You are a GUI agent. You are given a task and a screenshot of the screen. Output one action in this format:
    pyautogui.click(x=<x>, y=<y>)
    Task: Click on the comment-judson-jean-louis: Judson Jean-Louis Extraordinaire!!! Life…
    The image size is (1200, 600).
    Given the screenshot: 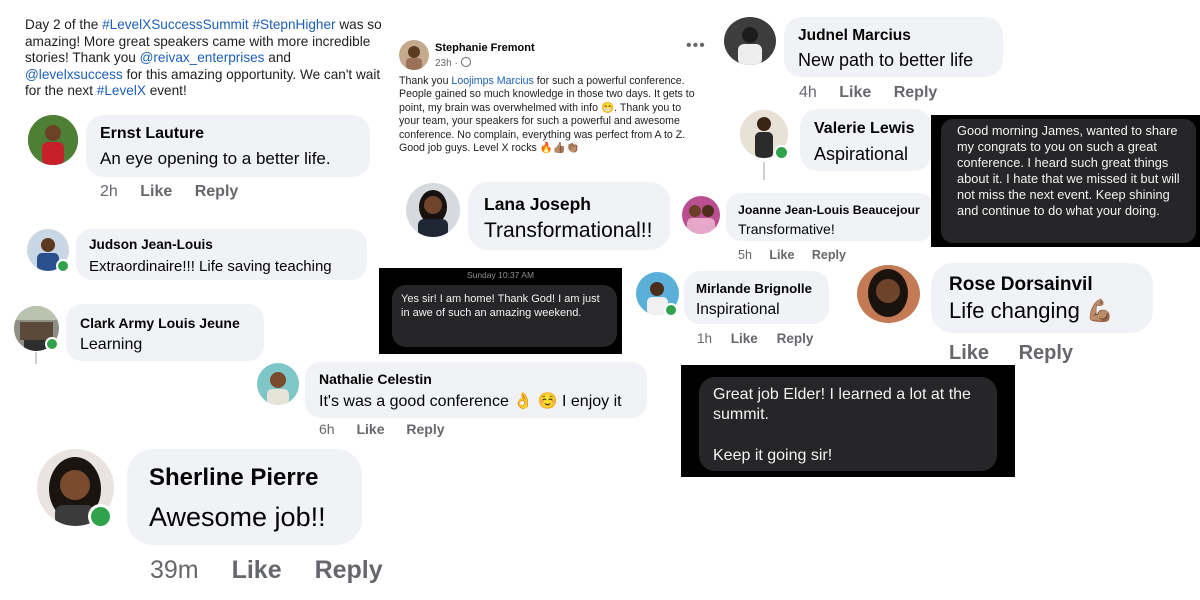 What is the action you would take?
    pyautogui.click(x=221, y=254)
    